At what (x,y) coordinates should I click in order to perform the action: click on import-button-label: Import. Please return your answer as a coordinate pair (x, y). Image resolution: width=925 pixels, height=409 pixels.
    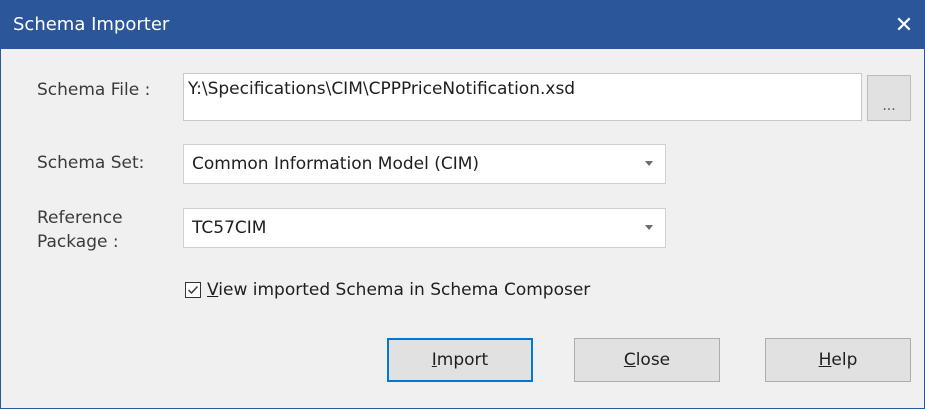
    Looking at the image, I should click on (460, 360).